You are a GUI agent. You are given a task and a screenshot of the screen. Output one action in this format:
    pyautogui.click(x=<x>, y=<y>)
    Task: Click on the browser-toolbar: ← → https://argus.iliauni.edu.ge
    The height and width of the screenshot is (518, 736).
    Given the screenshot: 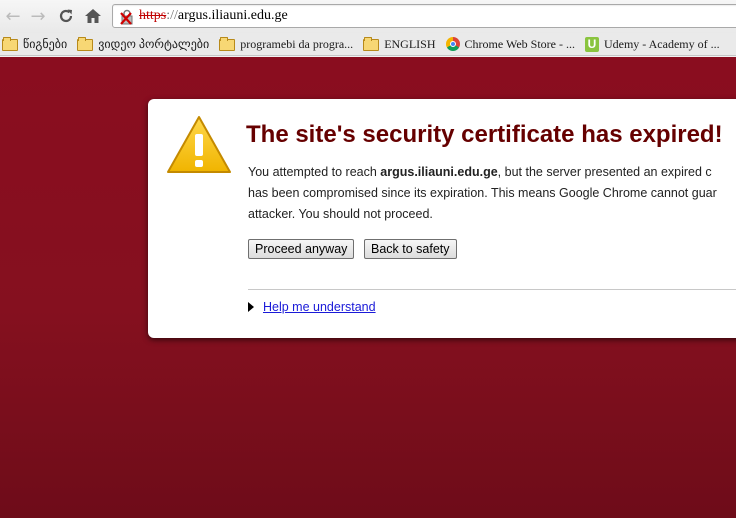 What is the action you would take?
    pyautogui.click(x=368, y=16)
    